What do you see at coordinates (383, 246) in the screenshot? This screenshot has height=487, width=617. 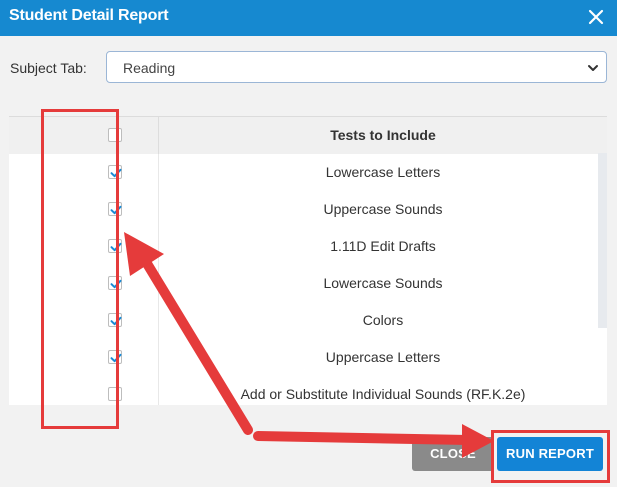 I see `test-name: 1.11D Edit Drafts` at bounding box center [383, 246].